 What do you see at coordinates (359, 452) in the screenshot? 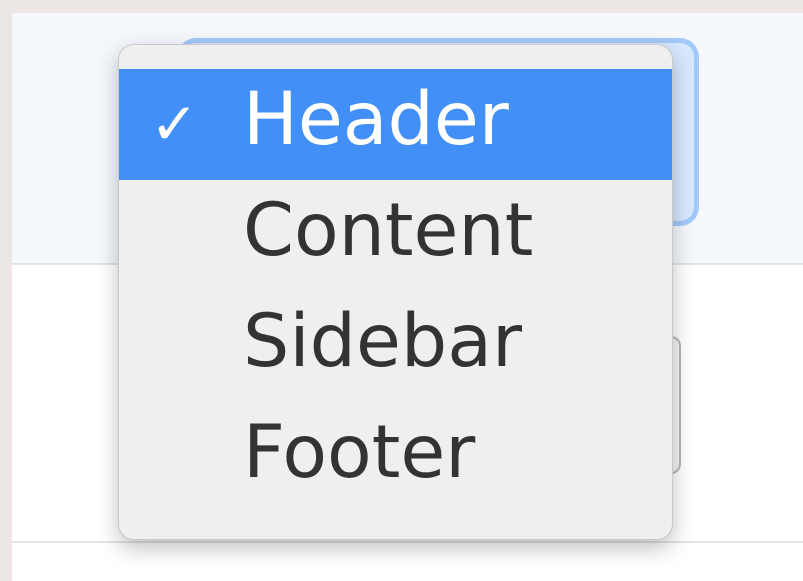
I see `menu-item-label: Footer` at bounding box center [359, 452].